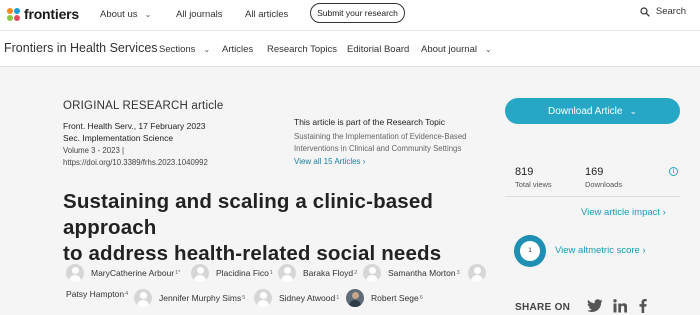 The image size is (700, 315). I want to click on nav-all-journals: All journals, so click(199, 14).